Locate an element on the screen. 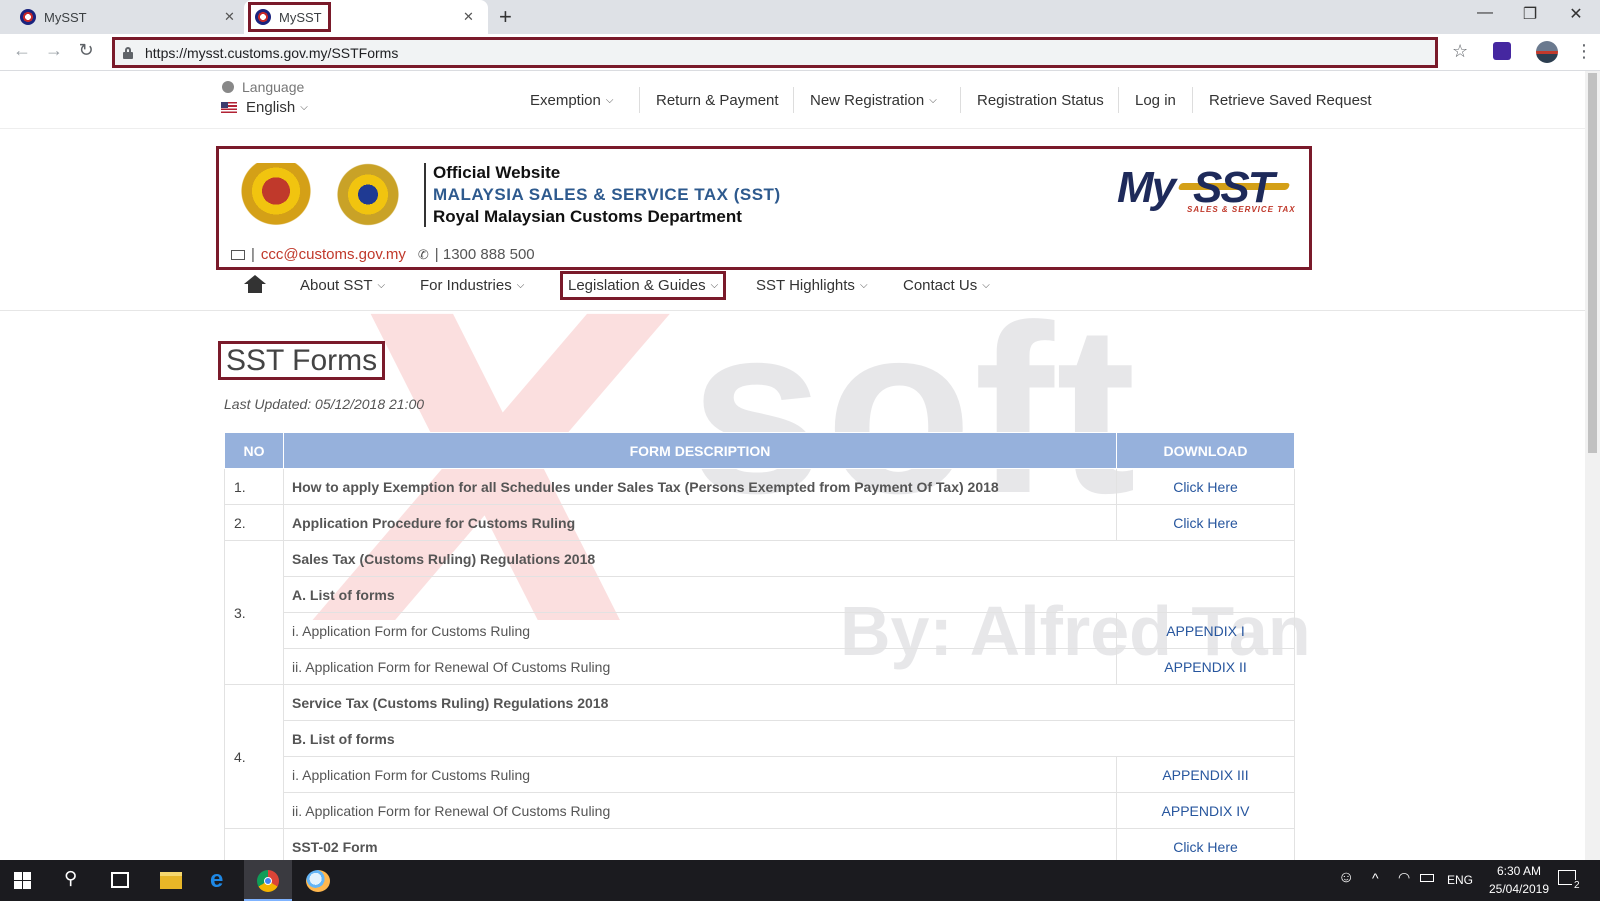 The width and height of the screenshot is (1600, 901). taskbar: ⚲ e ☺ ^ ◠ ENG 6:30 AM 25/04/2019 2 is located at coordinates (800, 880).